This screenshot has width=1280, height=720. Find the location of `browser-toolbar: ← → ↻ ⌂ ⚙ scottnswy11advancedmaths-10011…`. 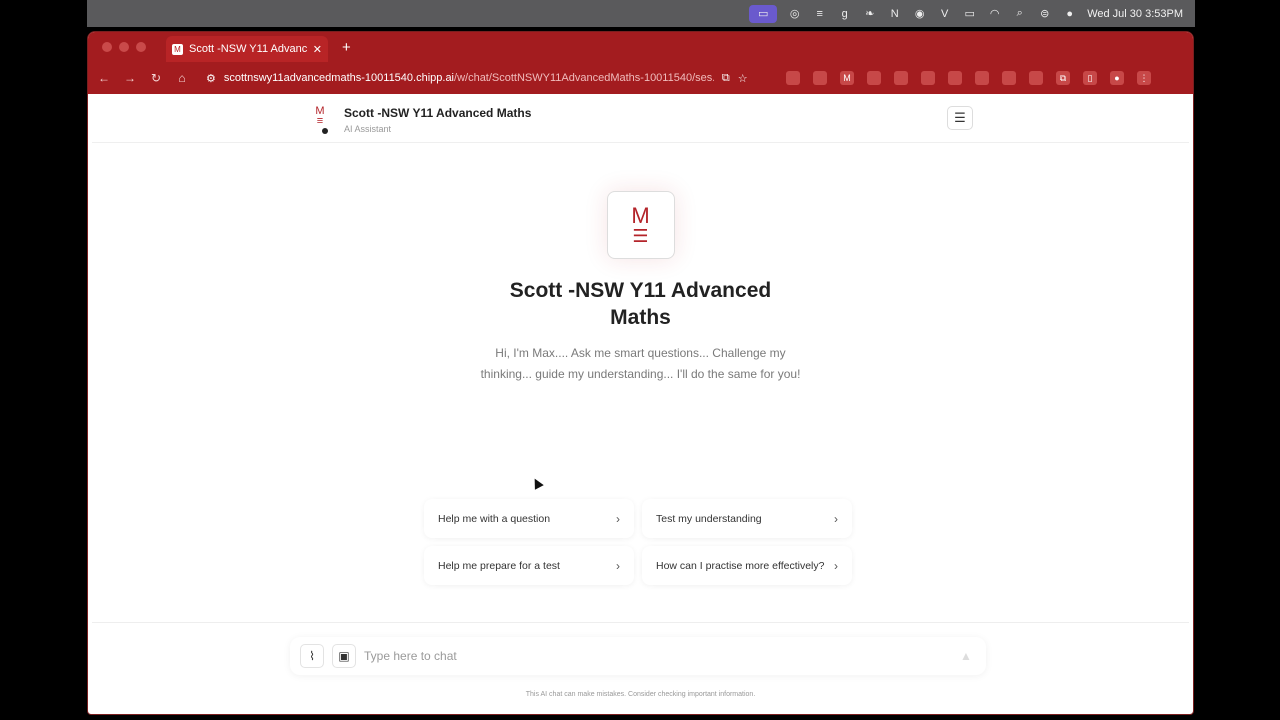

browser-toolbar: ← → ↻ ⌂ ⚙ scottnswy11advancedmaths-10011… is located at coordinates (640, 78).